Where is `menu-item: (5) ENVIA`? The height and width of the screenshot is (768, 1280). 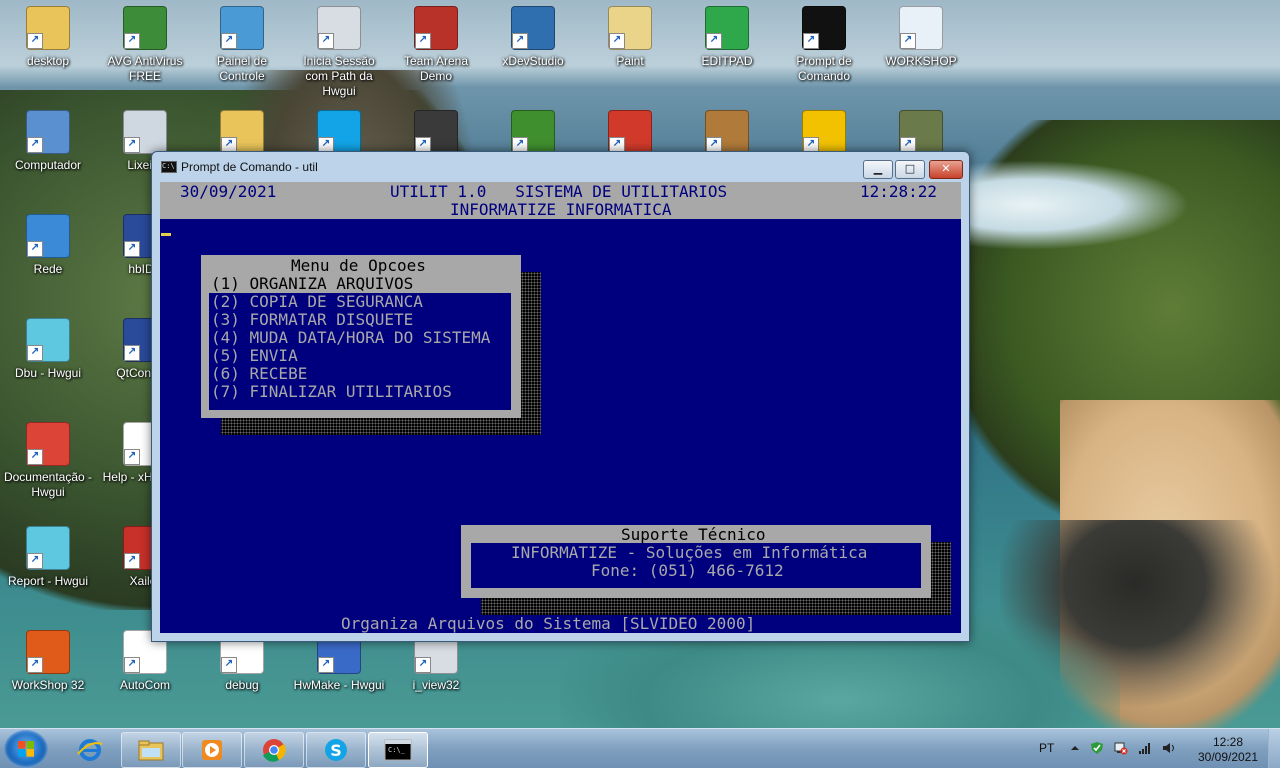 menu-item: (5) ENVIA is located at coordinates (254, 356).